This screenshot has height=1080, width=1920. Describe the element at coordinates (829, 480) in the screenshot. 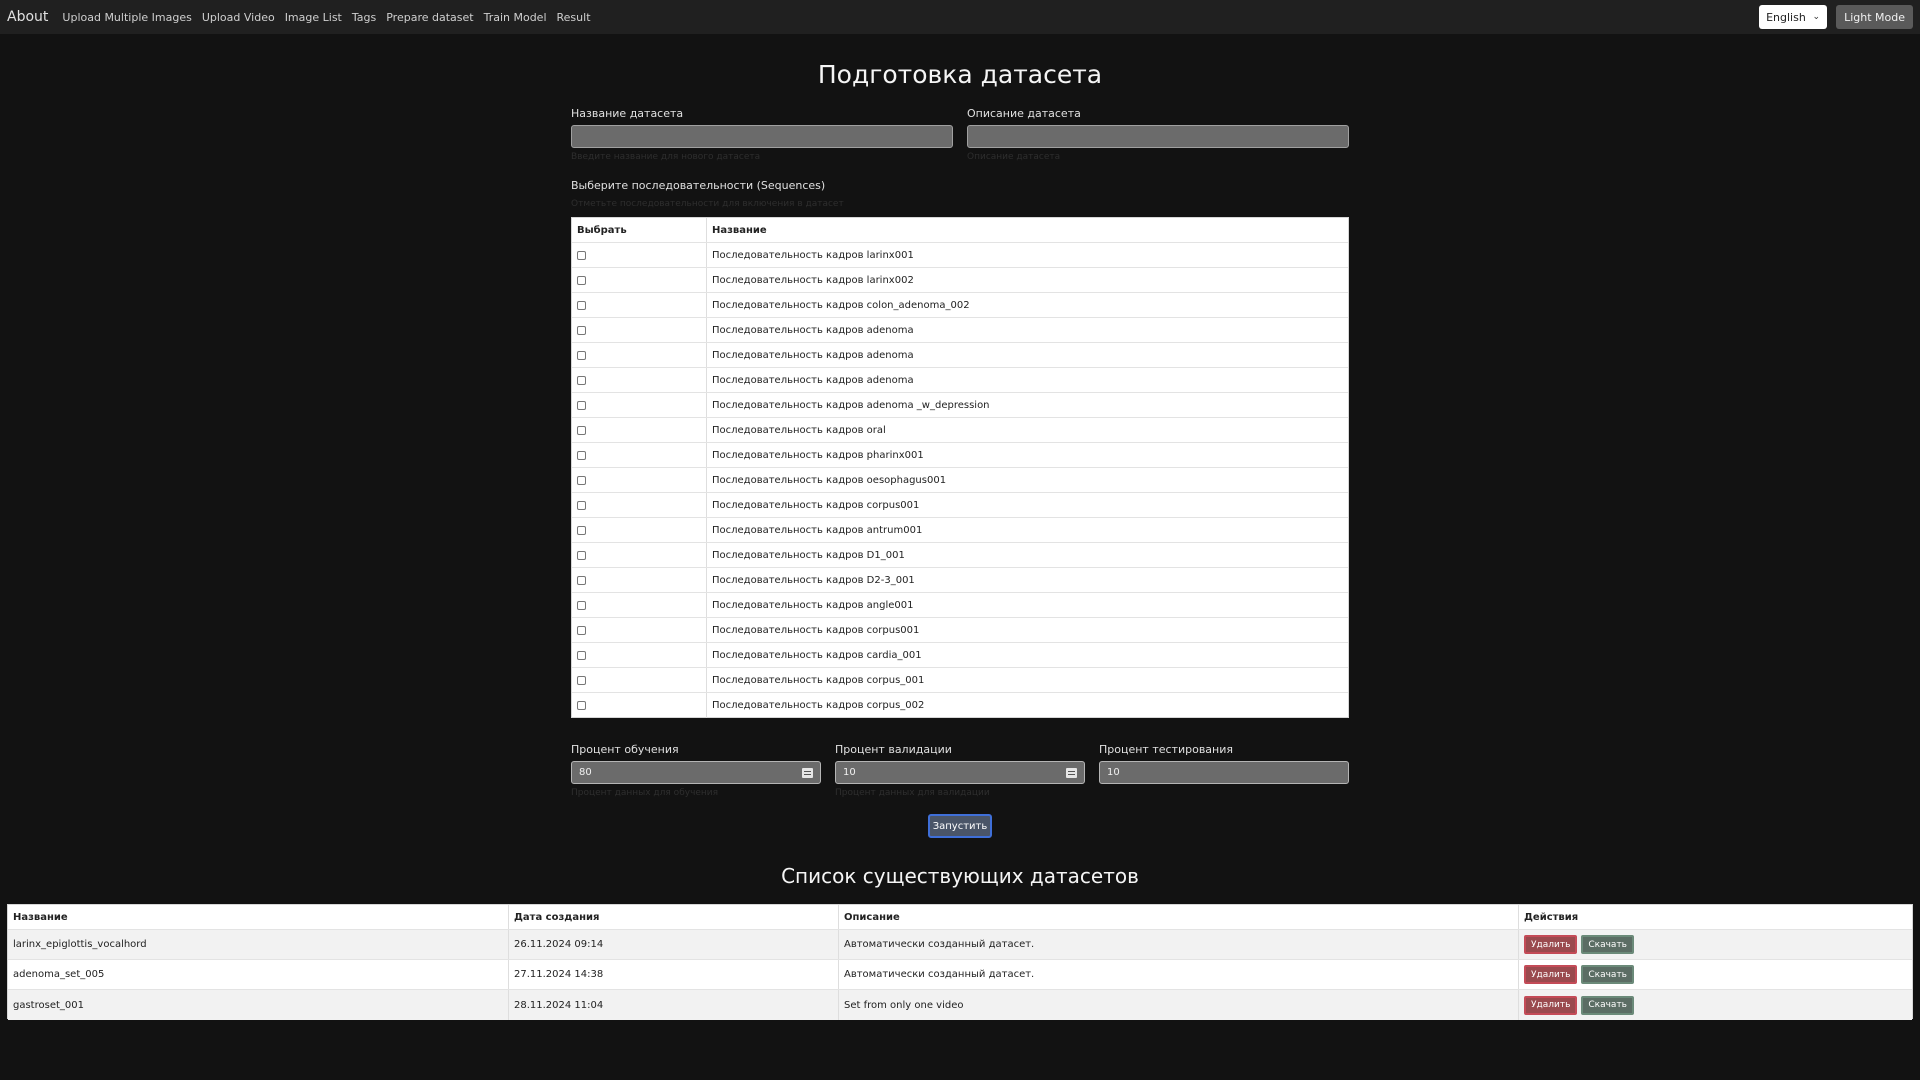

I see `sequence-name: Последовательность кадров oesophagus001` at that location.